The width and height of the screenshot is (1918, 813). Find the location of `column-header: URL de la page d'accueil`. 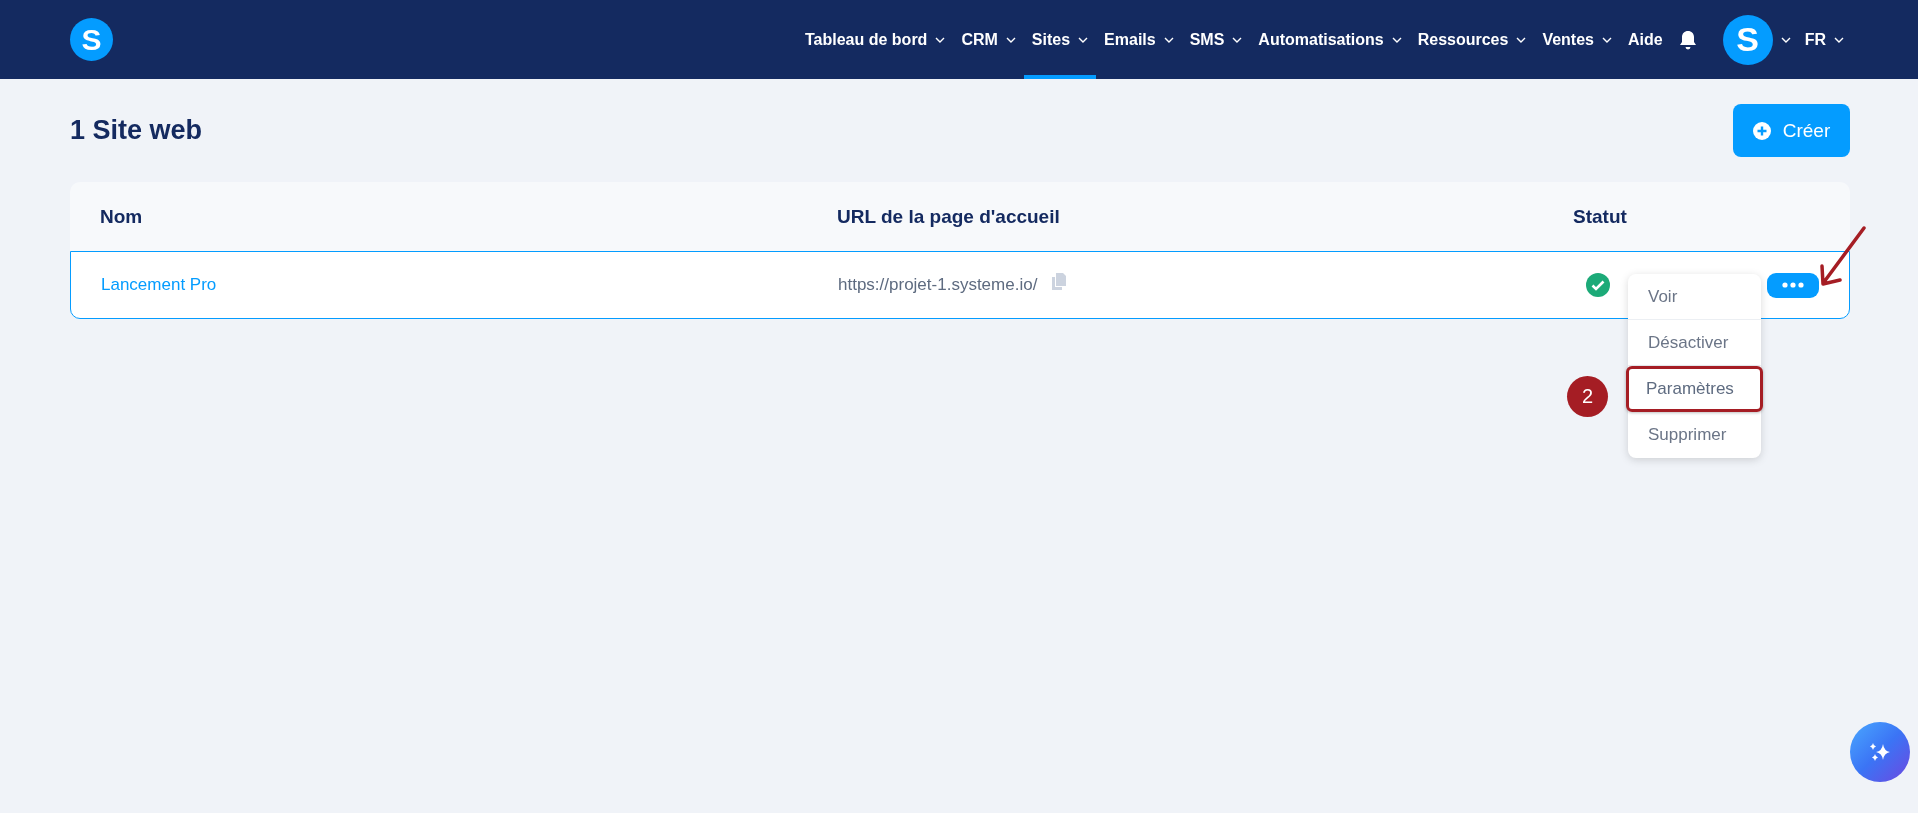

column-header: URL de la page d'accueil is located at coordinates (948, 216).